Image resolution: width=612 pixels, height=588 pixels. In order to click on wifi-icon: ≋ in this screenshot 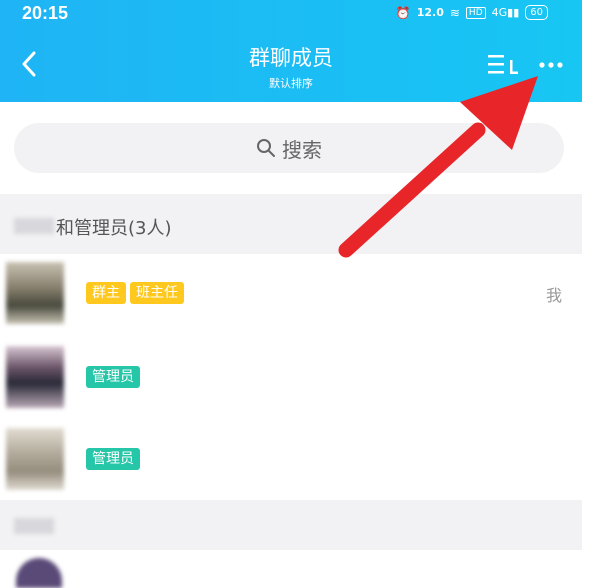, I will do `click(454, 12)`.